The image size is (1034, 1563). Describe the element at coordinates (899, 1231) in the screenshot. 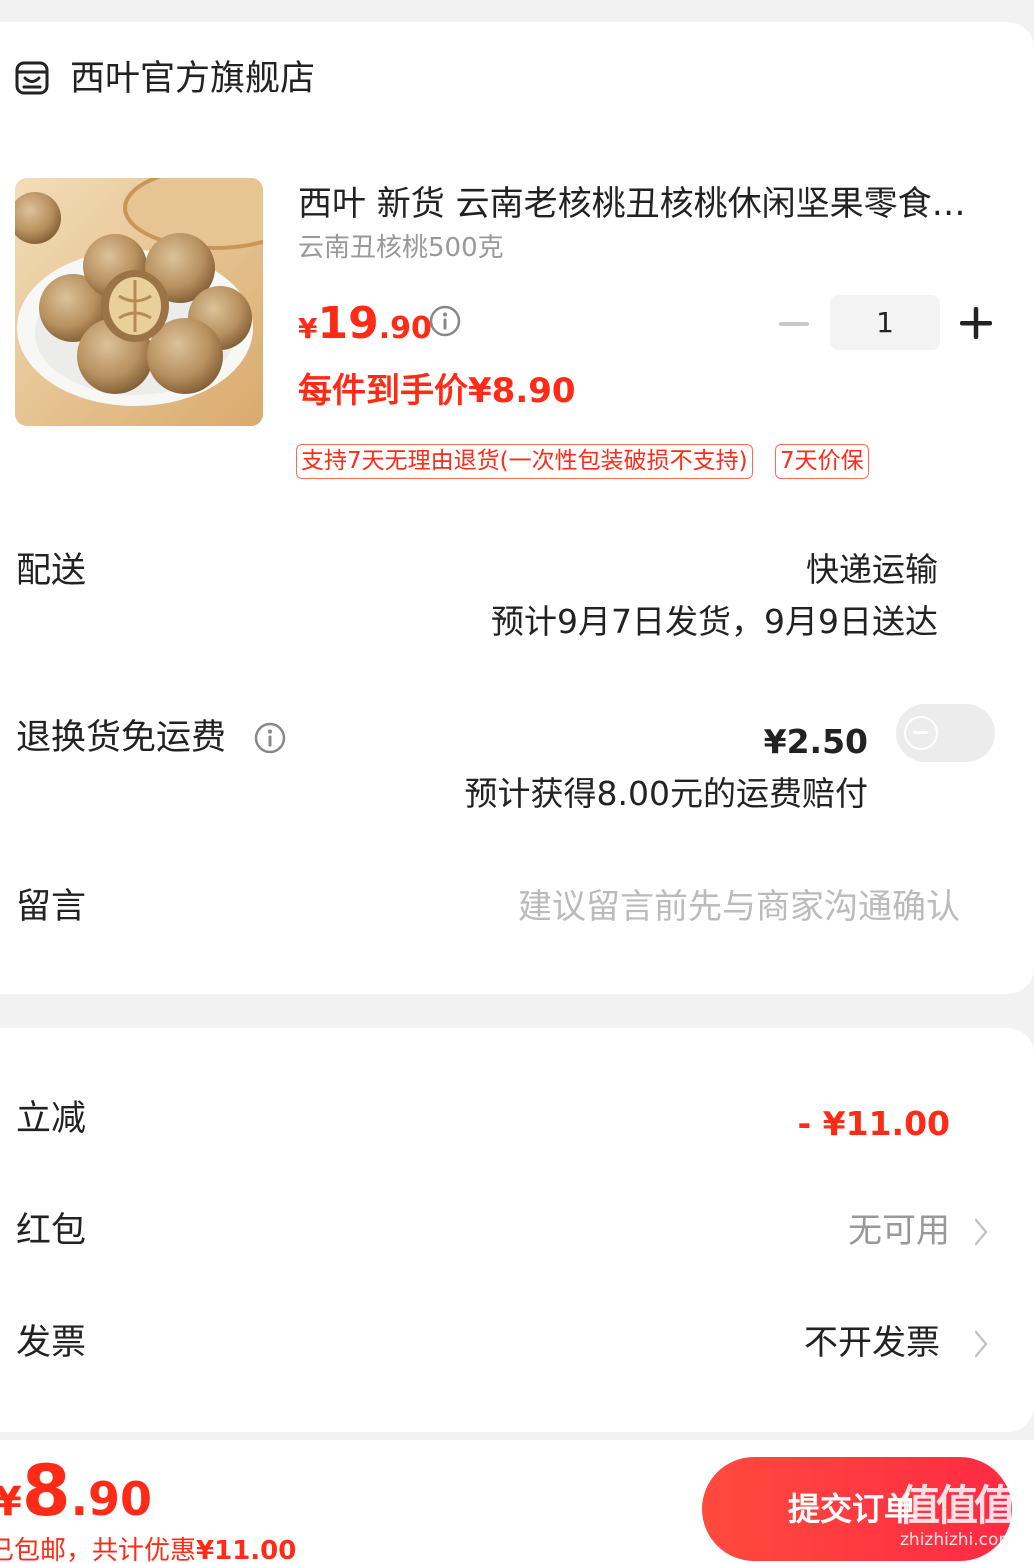

I see `red-packet-value: 无可用` at that location.